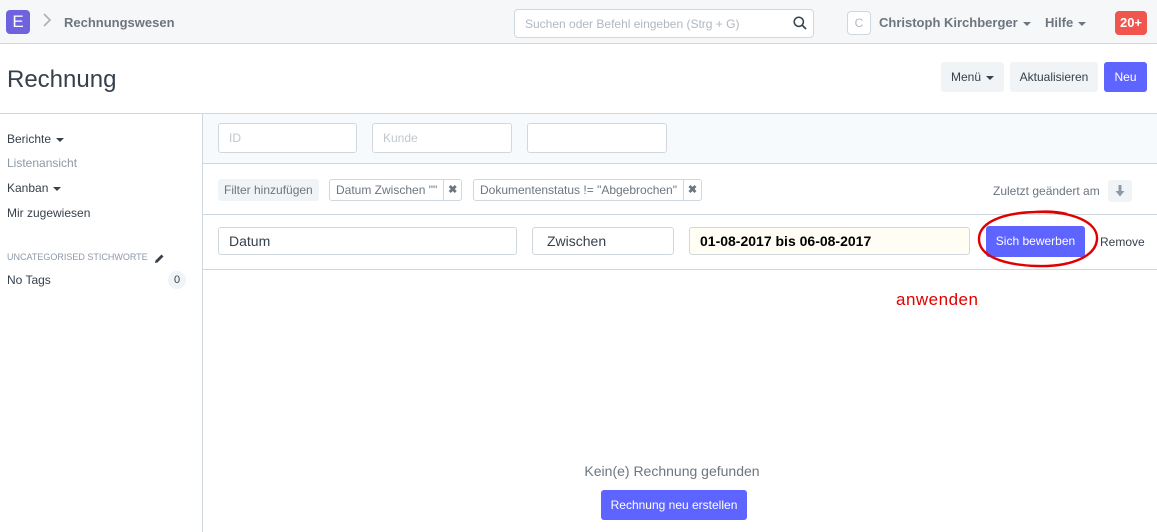 The height and width of the screenshot is (532, 1157). Describe the element at coordinates (1046, 191) in the screenshot. I see `sort-selector: Zuletzt geändert am` at that location.